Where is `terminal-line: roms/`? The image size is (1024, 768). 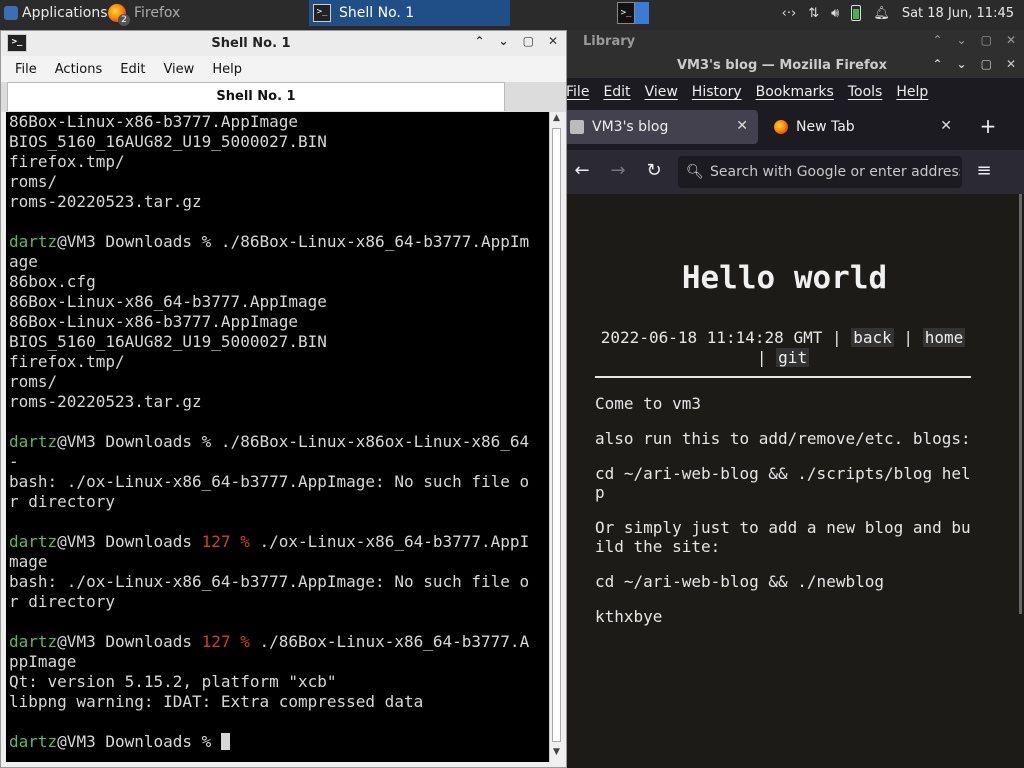
terminal-line: roms/ is located at coordinates (279, 182).